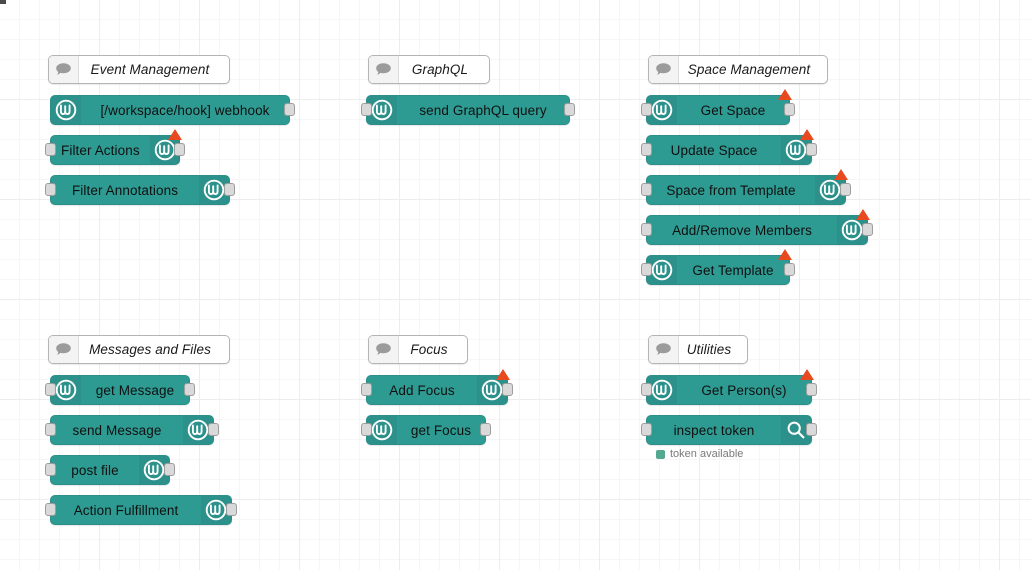  Describe the element at coordinates (733, 270) in the screenshot. I see `flow-node-label: Get Template` at that location.